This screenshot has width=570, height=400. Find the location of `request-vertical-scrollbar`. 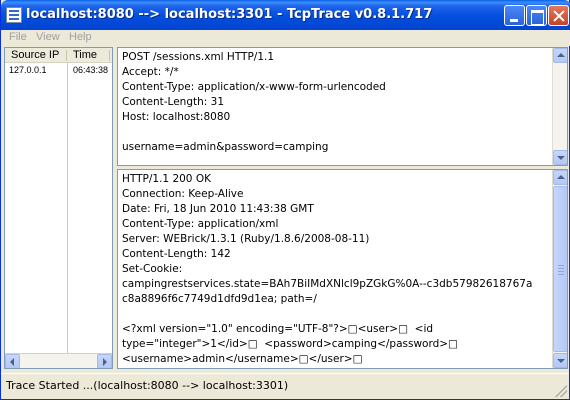

request-vertical-scrollbar is located at coordinates (559, 106).